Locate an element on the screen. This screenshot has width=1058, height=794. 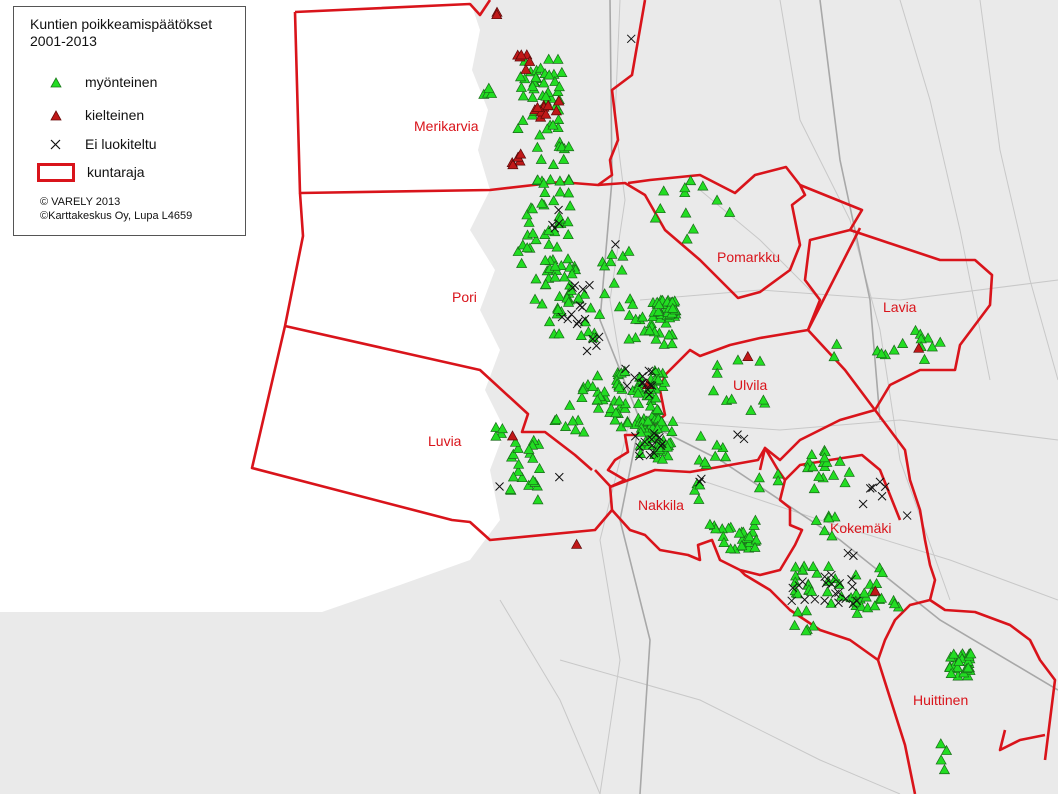
label-kokemaki: Kokemäki is located at coordinates (860, 528).